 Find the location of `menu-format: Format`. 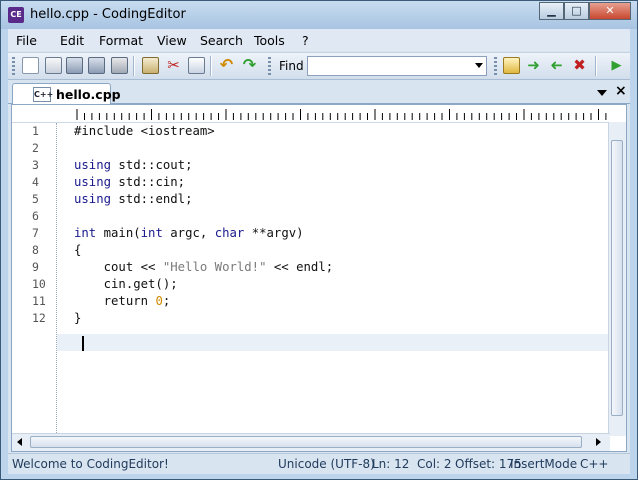

menu-format: Format is located at coordinates (121, 40).